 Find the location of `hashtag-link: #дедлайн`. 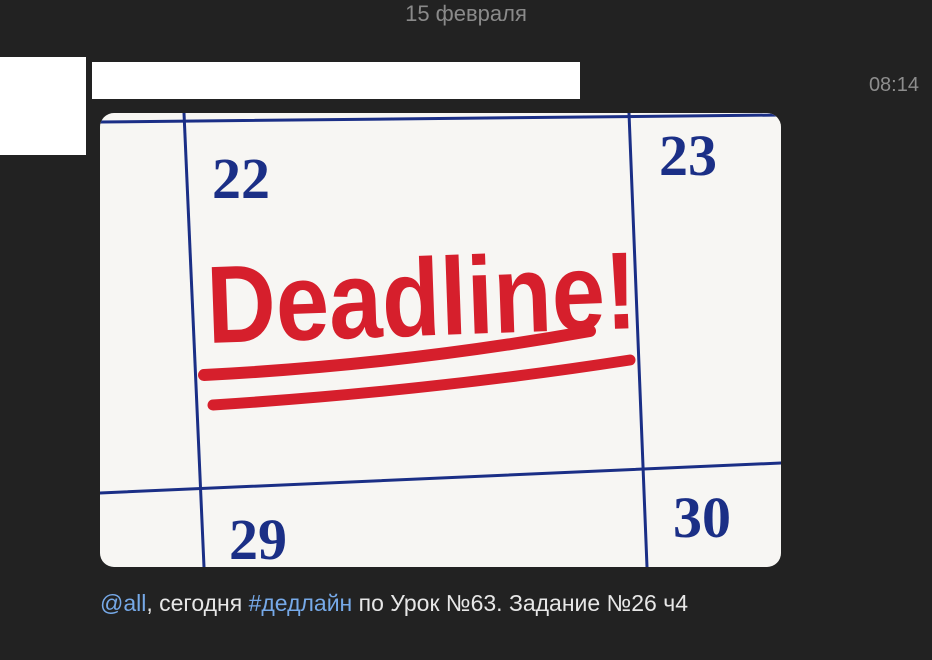

hashtag-link: #дедлайн is located at coordinates (301, 603).